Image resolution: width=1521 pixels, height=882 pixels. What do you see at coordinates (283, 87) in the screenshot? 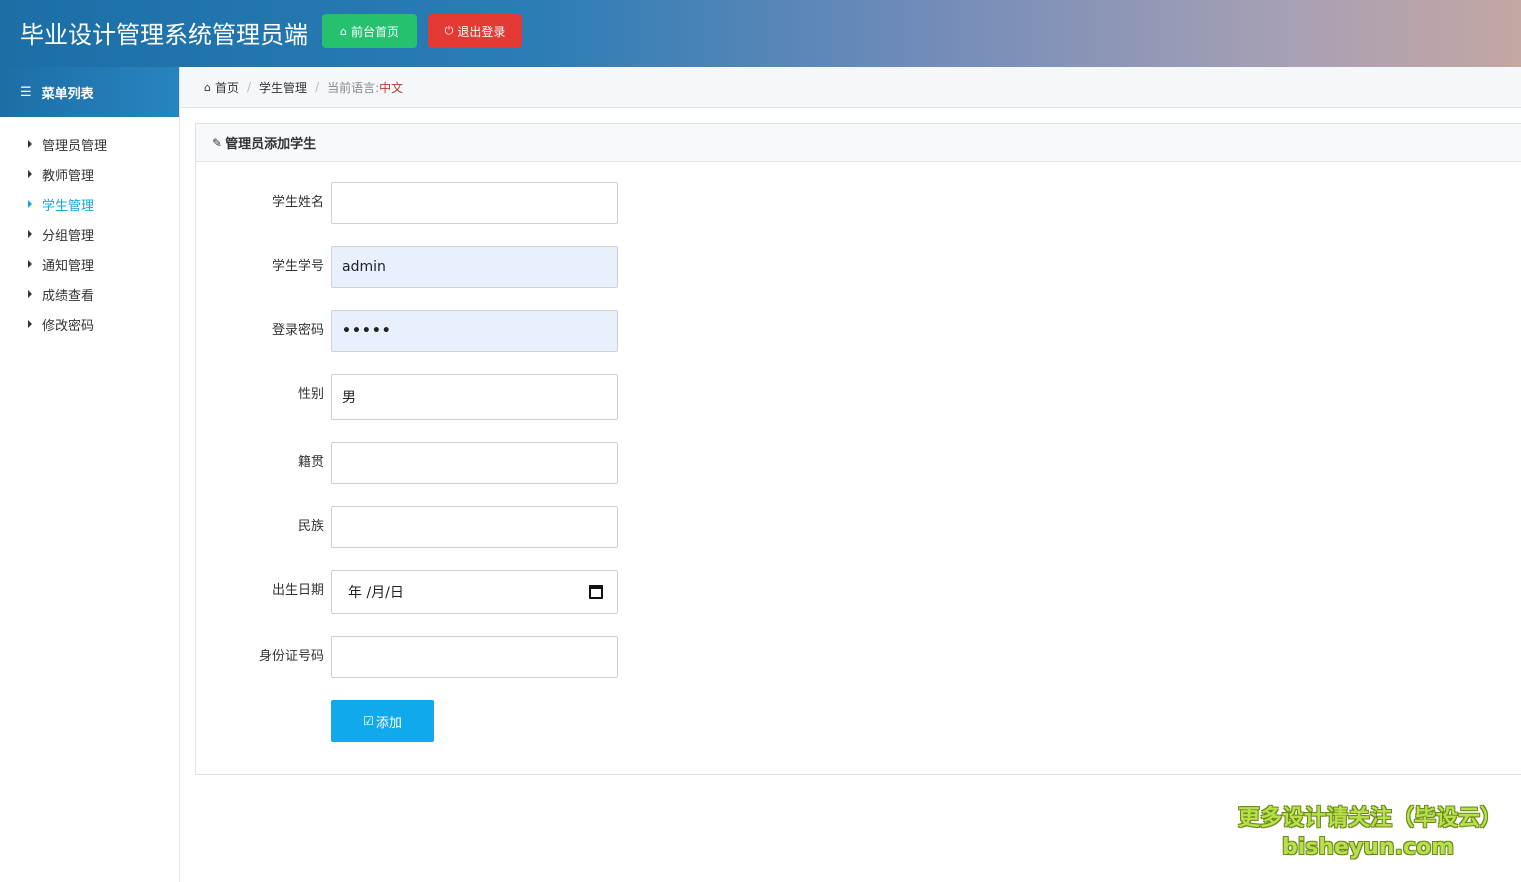
I see `breadcrumb-section: 学生管理` at bounding box center [283, 87].